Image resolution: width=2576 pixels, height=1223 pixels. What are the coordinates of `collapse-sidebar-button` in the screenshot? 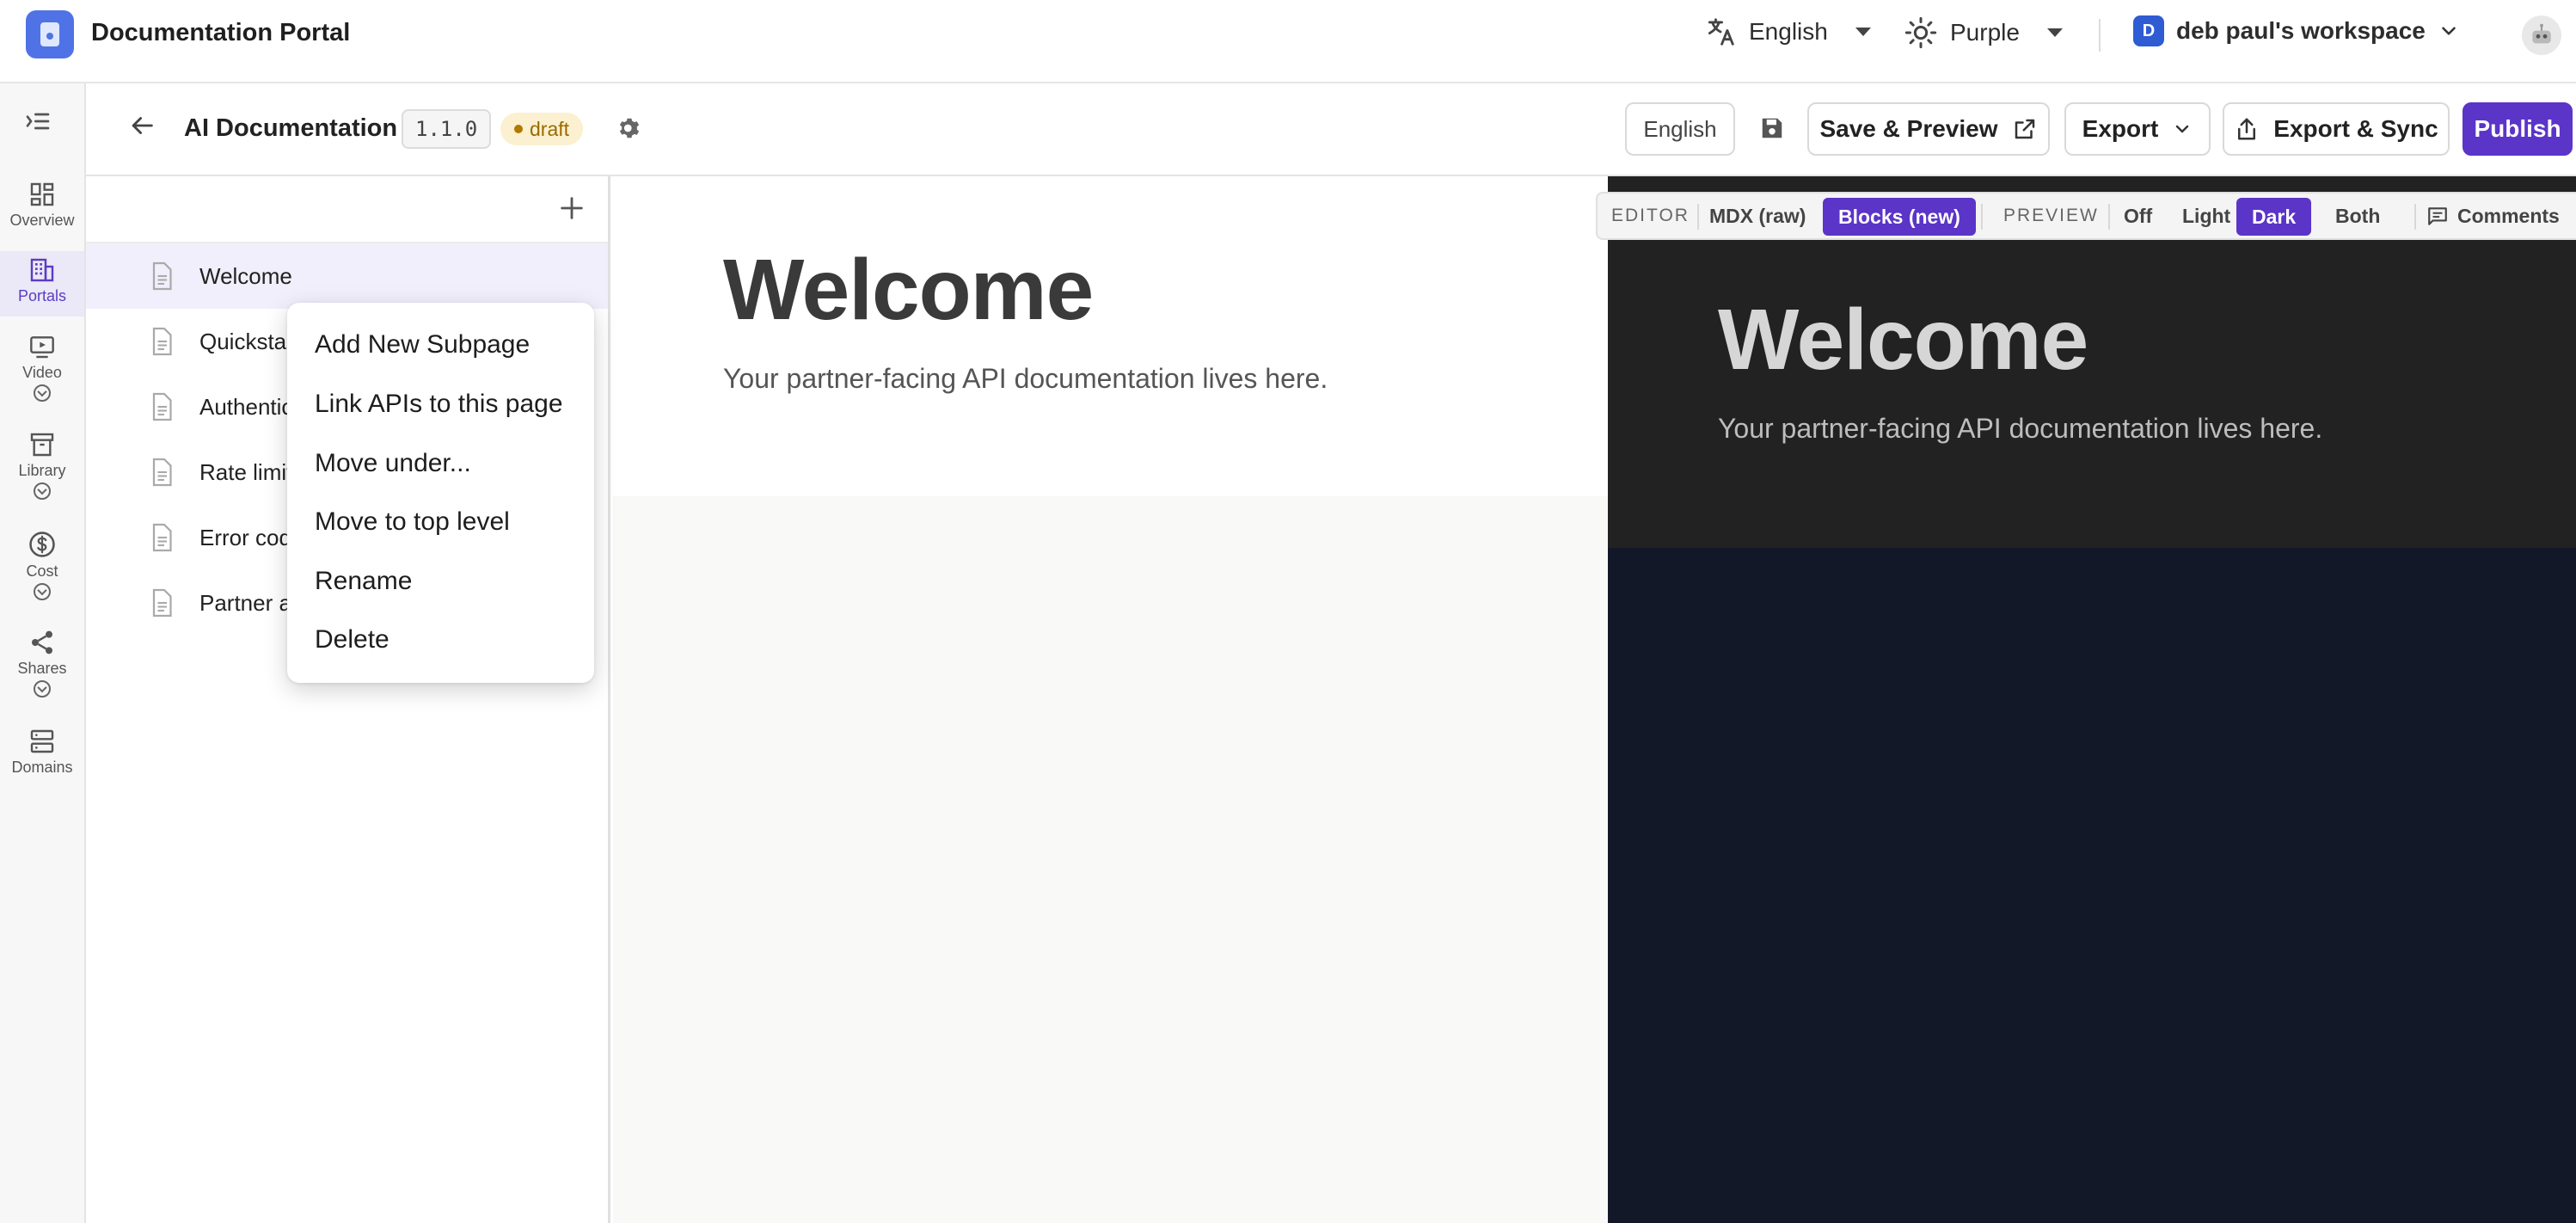 It's located at (38, 123).